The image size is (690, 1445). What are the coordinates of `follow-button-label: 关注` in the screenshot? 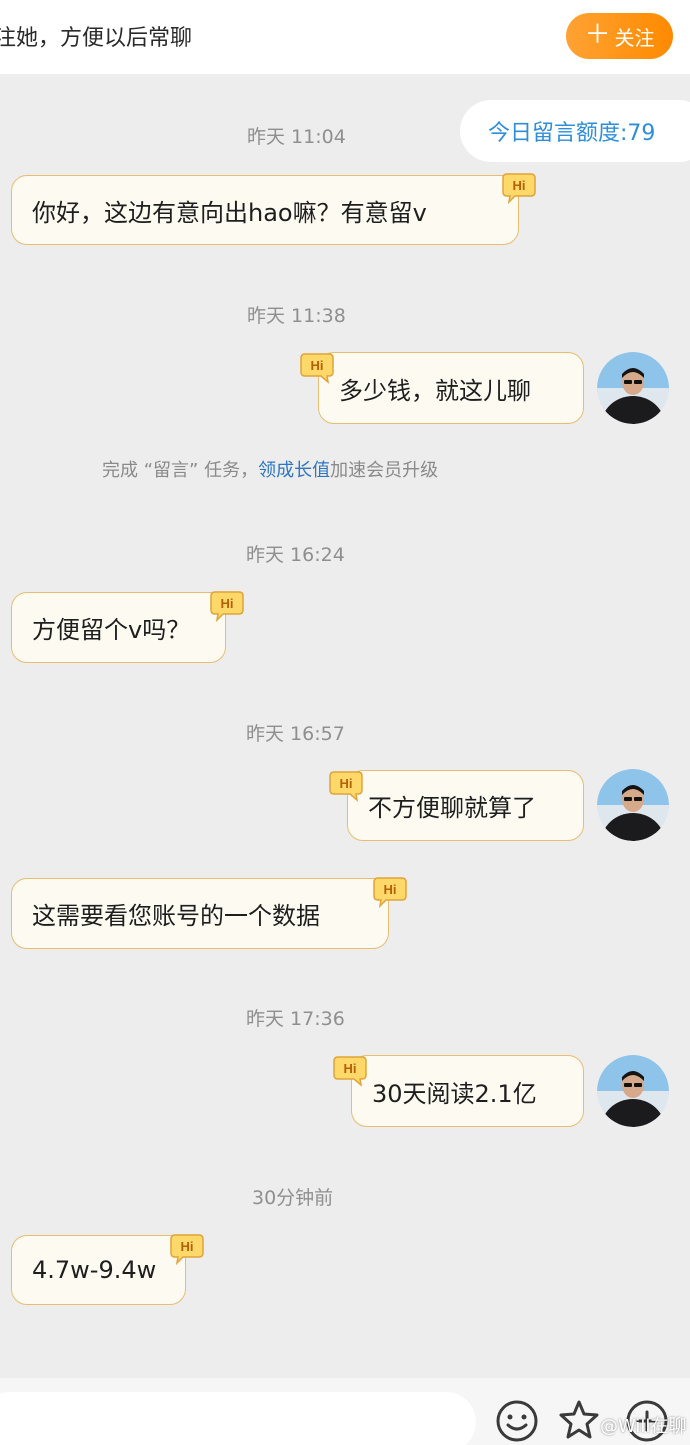 It's located at (634, 37).